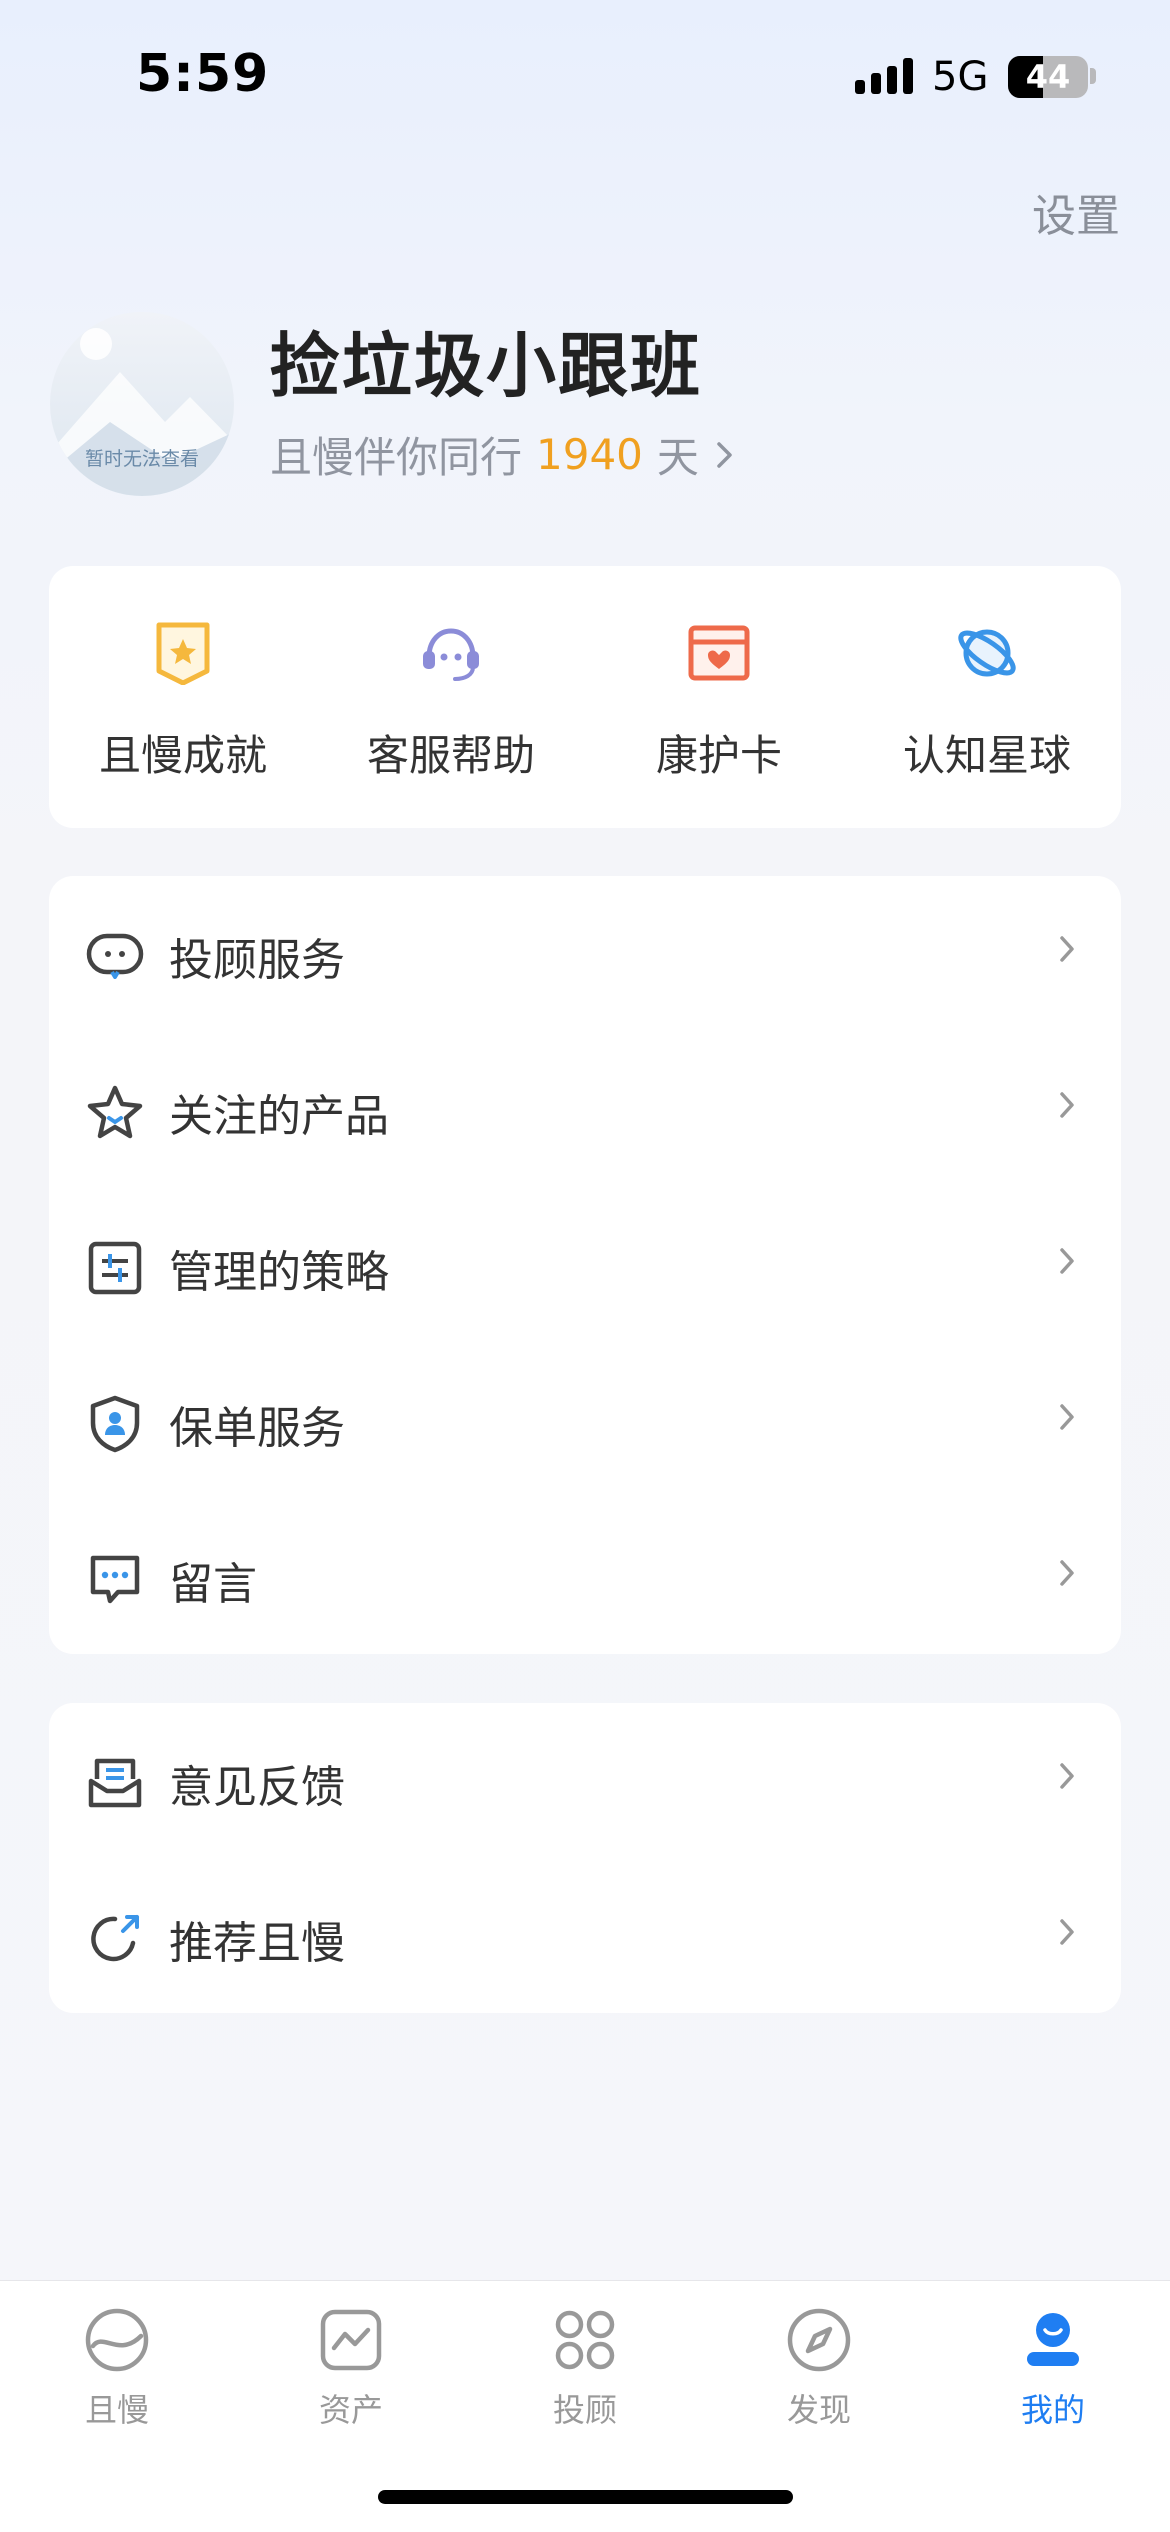 Image resolution: width=1170 pixels, height=2532 pixels. I want to click on menu-item-label: 管理的策略, so click(279, 1272).